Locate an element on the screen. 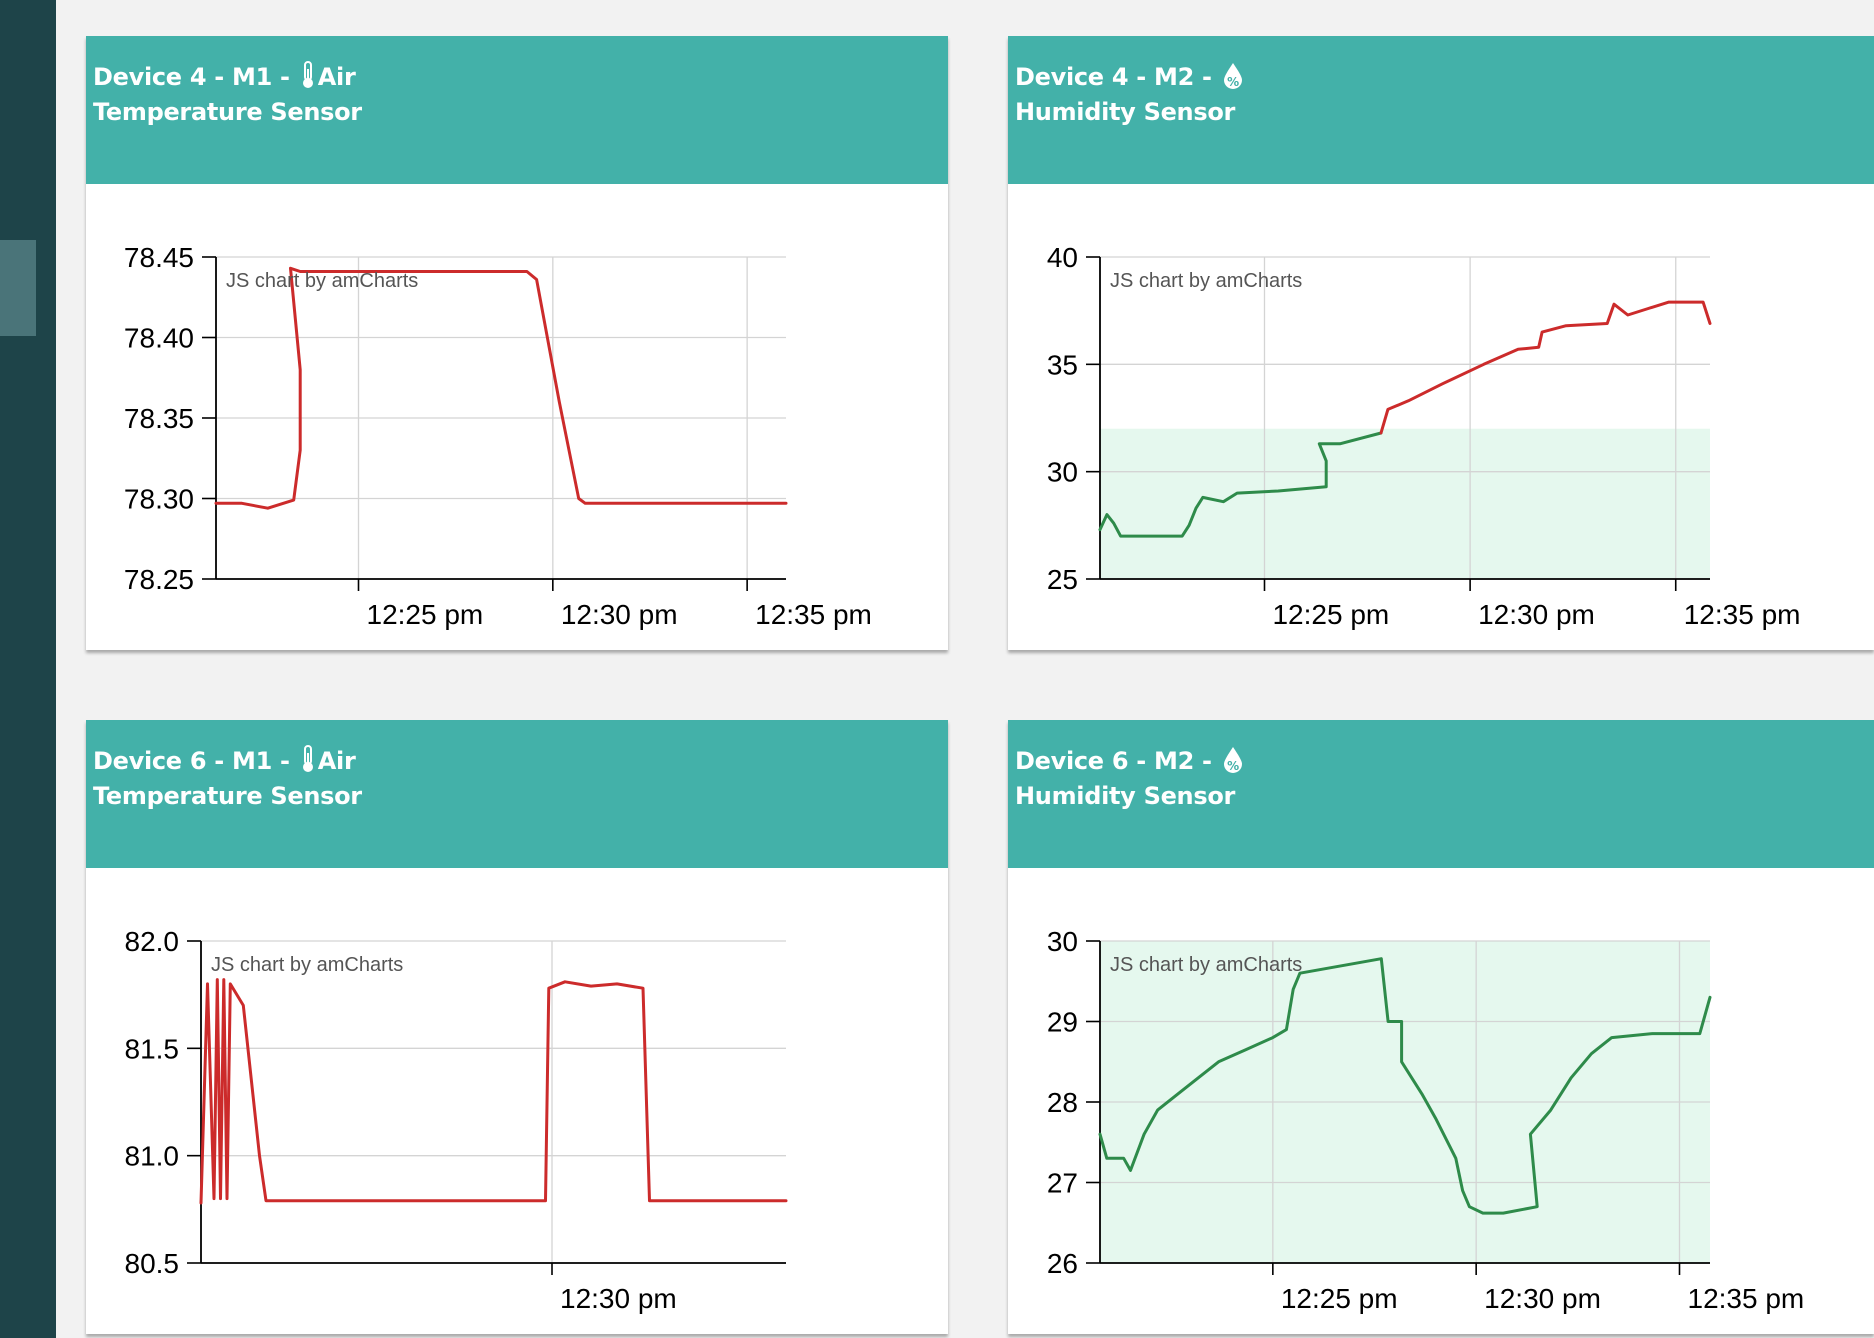  card-title-prefix: Device 6 - M2 - is located at coordinates (1117, 761).